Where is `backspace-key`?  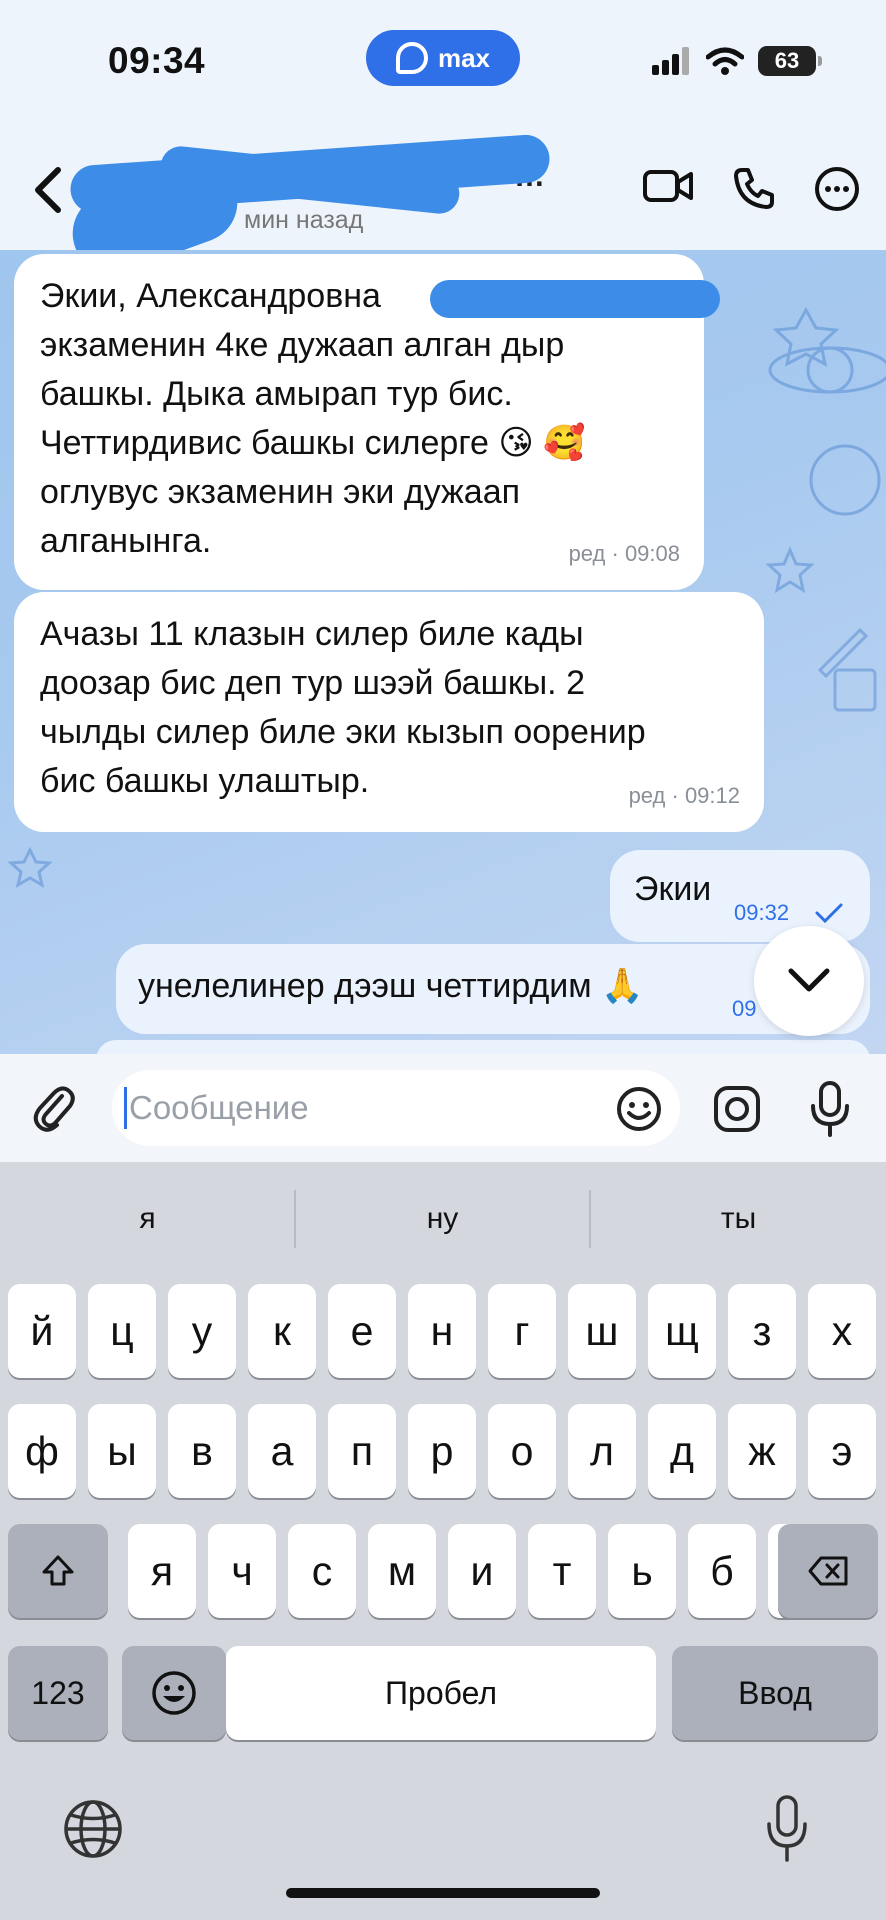 backspace-key is located at coordinates (828, 1571).